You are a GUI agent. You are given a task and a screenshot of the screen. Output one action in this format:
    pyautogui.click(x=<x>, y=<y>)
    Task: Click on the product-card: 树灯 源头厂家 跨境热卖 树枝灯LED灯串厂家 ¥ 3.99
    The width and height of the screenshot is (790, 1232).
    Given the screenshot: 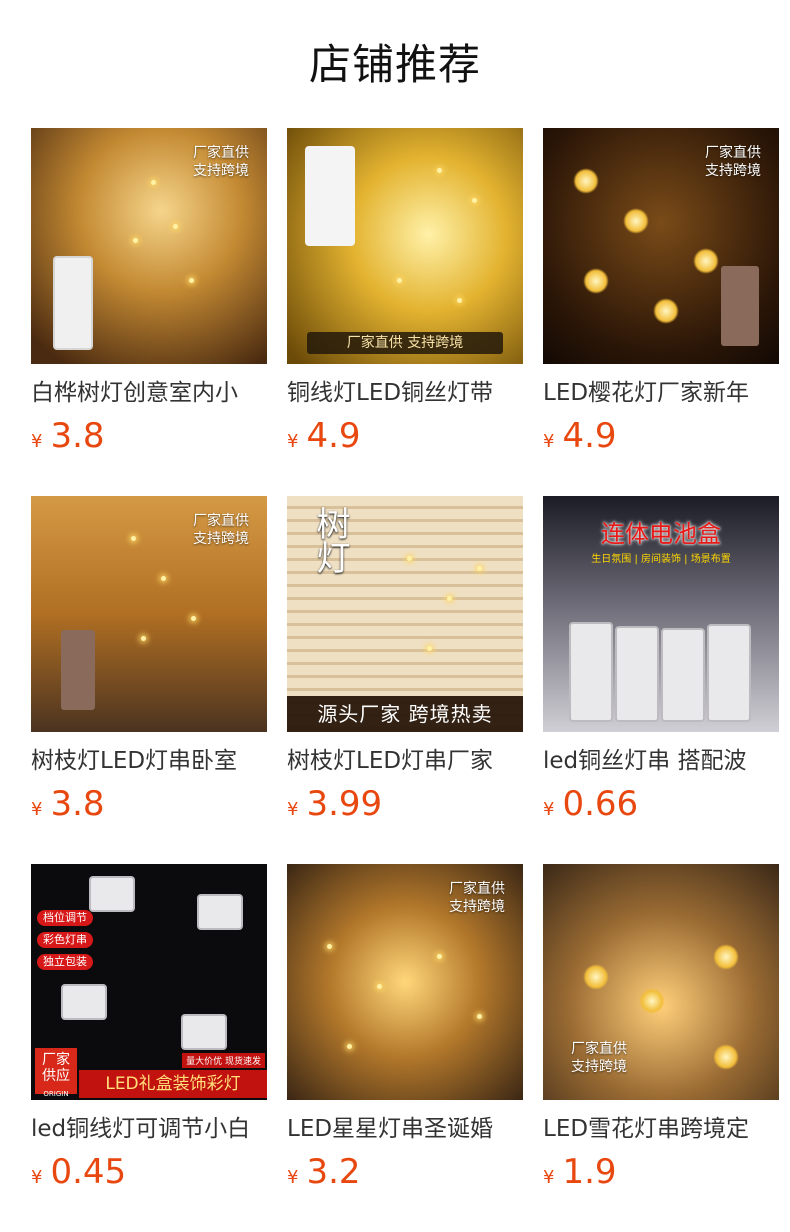 What is the action you would take?
    pyautogui.click(x=405, y=666)
    